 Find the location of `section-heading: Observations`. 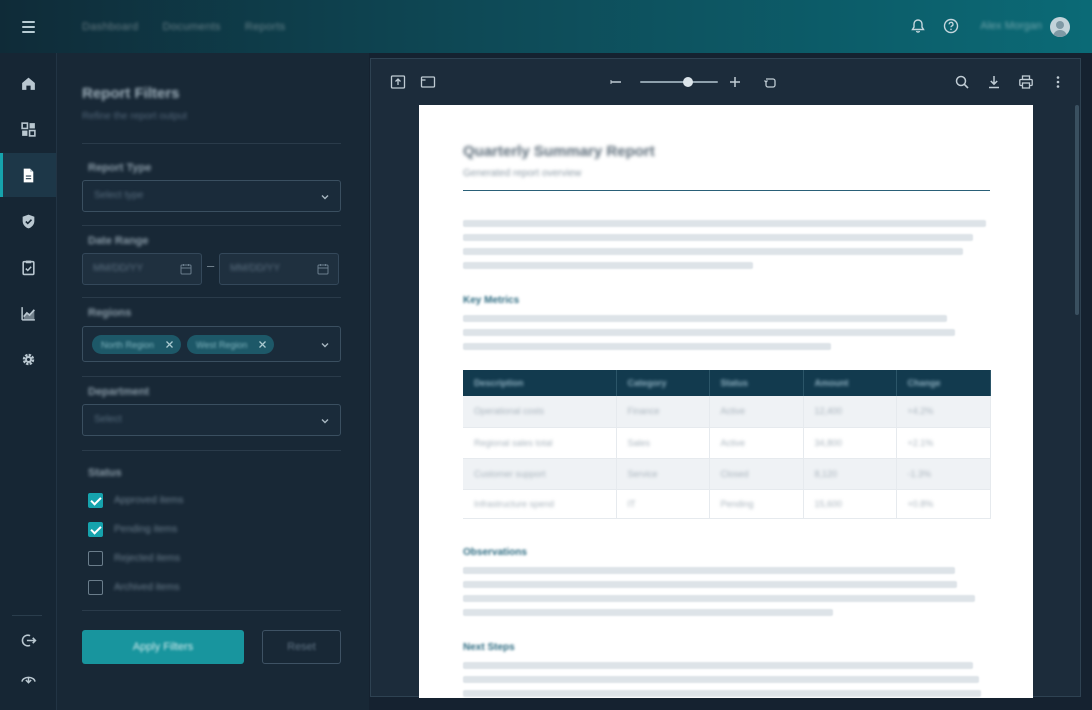

section-heading: Observations is located at coordinates (495, 552).